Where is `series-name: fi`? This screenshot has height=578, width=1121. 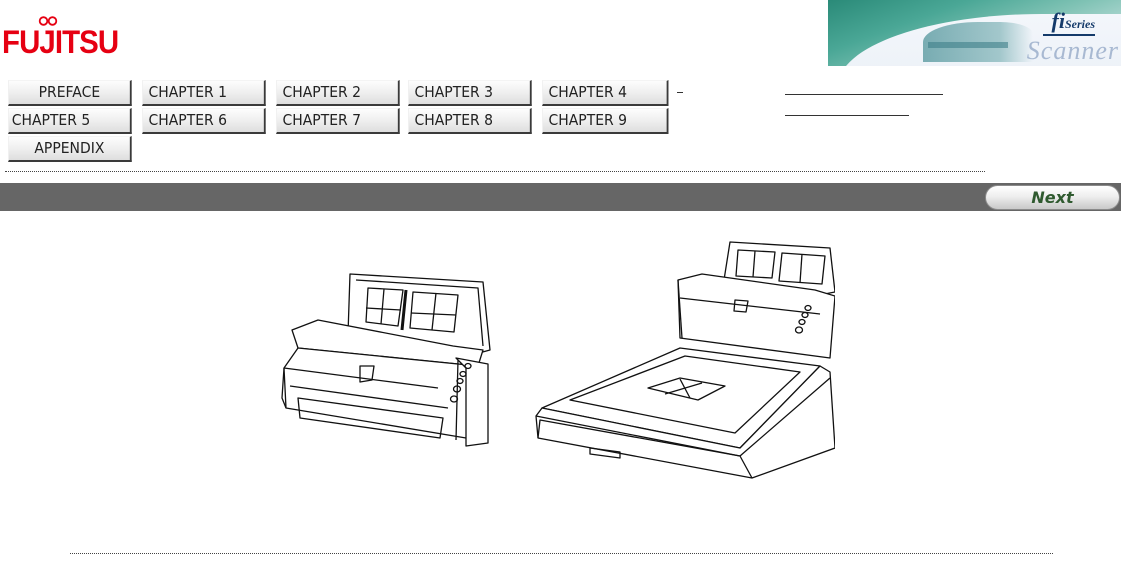 series-name: fi is located at coordinates (1058, 20).